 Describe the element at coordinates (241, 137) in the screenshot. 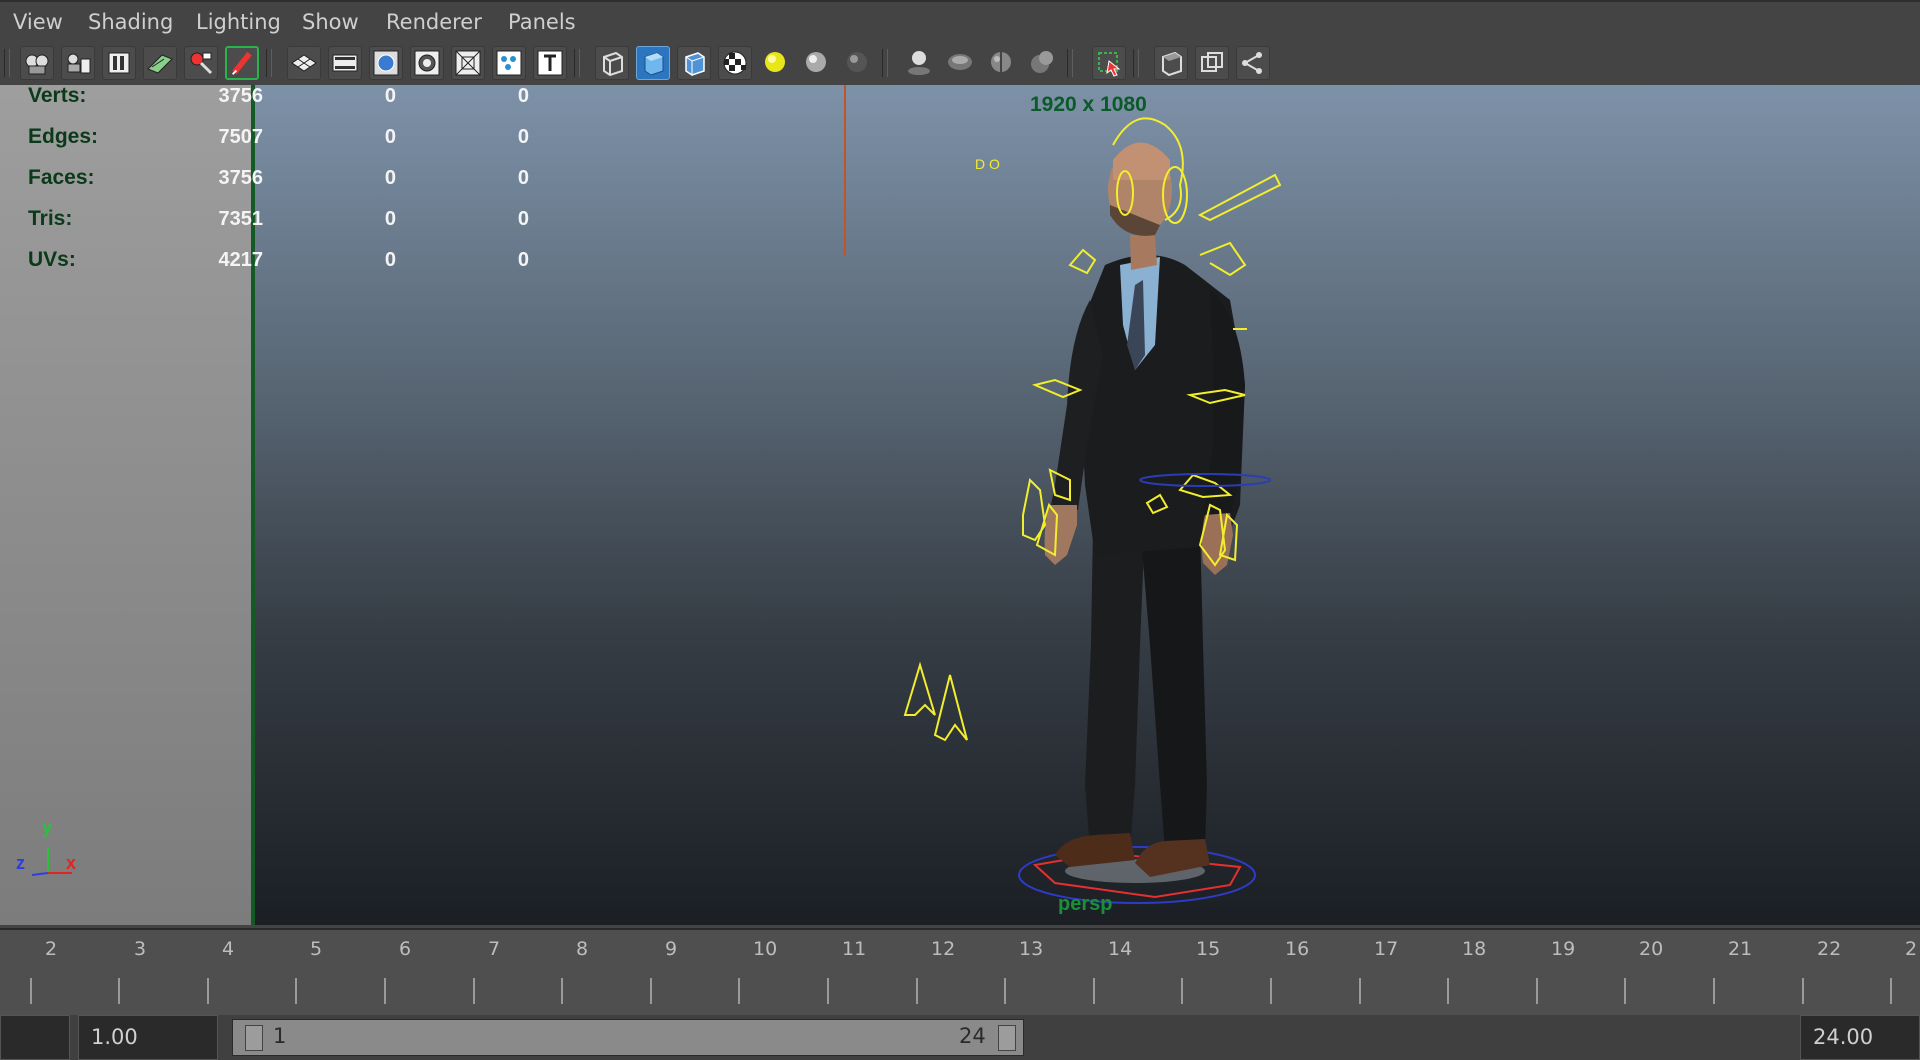

I see `stat-value-edges: 7507` at that location.